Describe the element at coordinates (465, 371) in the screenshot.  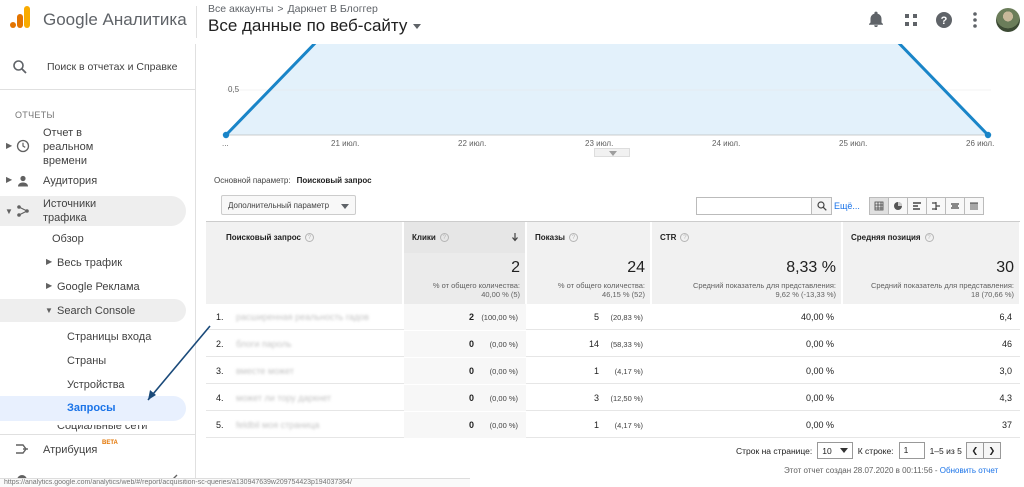
I see `clicks-cell: 0 (0,00 %)` at that location.